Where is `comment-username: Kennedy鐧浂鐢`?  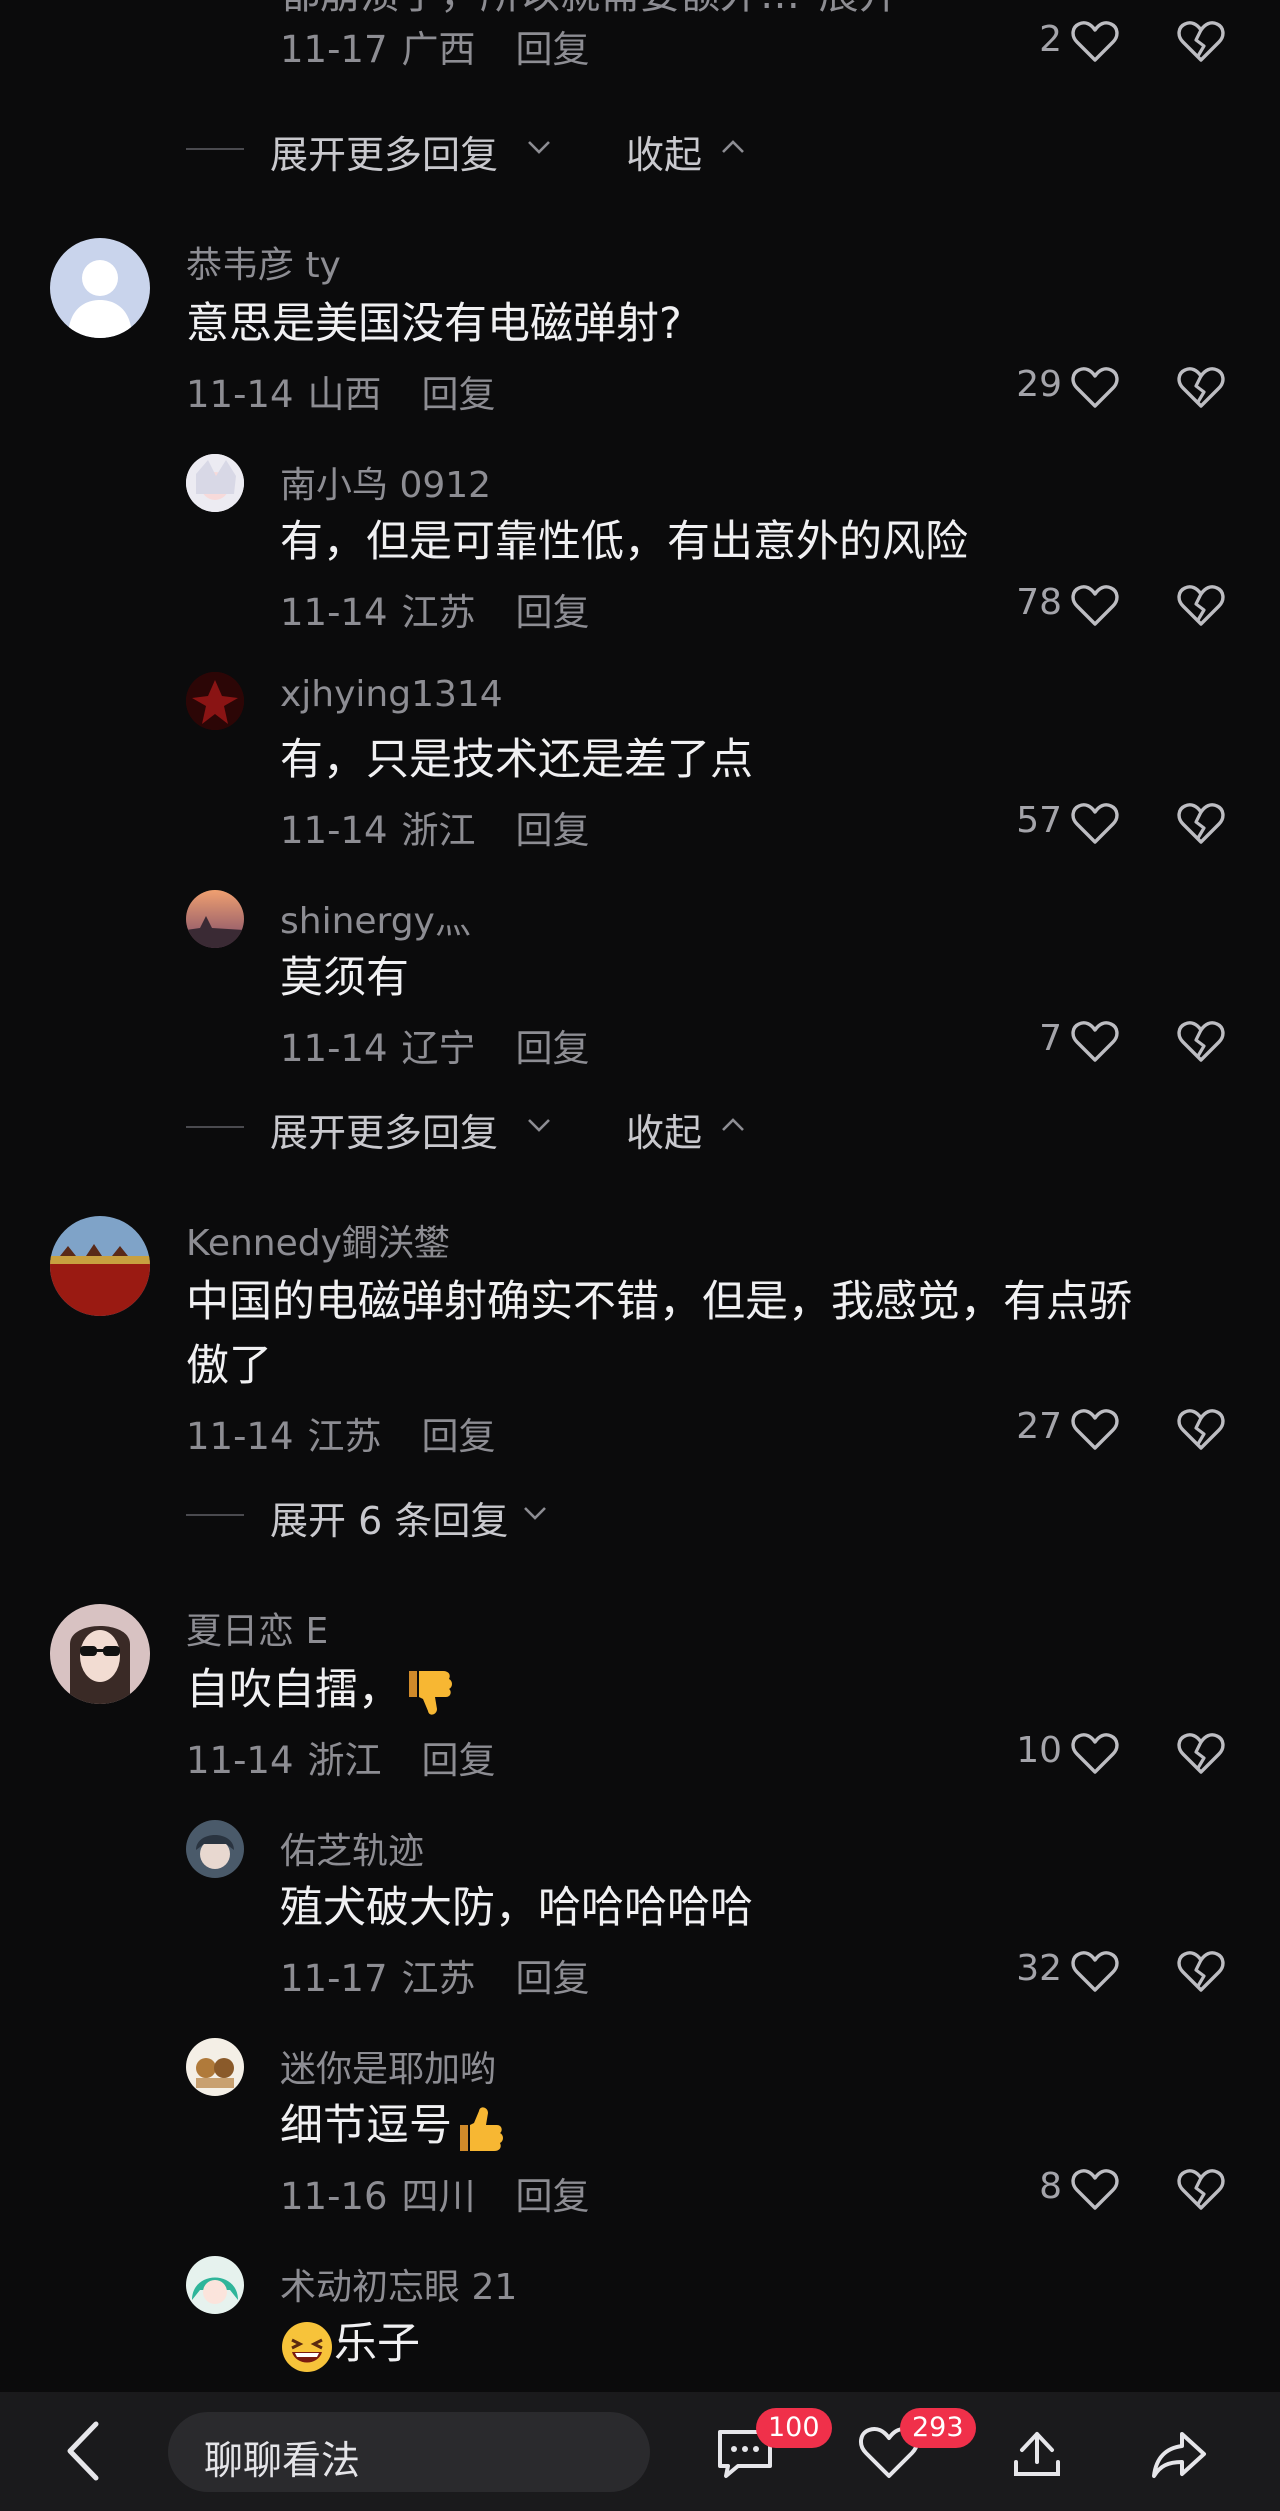
comment-username: Kennedy鐧浂鐢 is located at coordinates (318, 1240).